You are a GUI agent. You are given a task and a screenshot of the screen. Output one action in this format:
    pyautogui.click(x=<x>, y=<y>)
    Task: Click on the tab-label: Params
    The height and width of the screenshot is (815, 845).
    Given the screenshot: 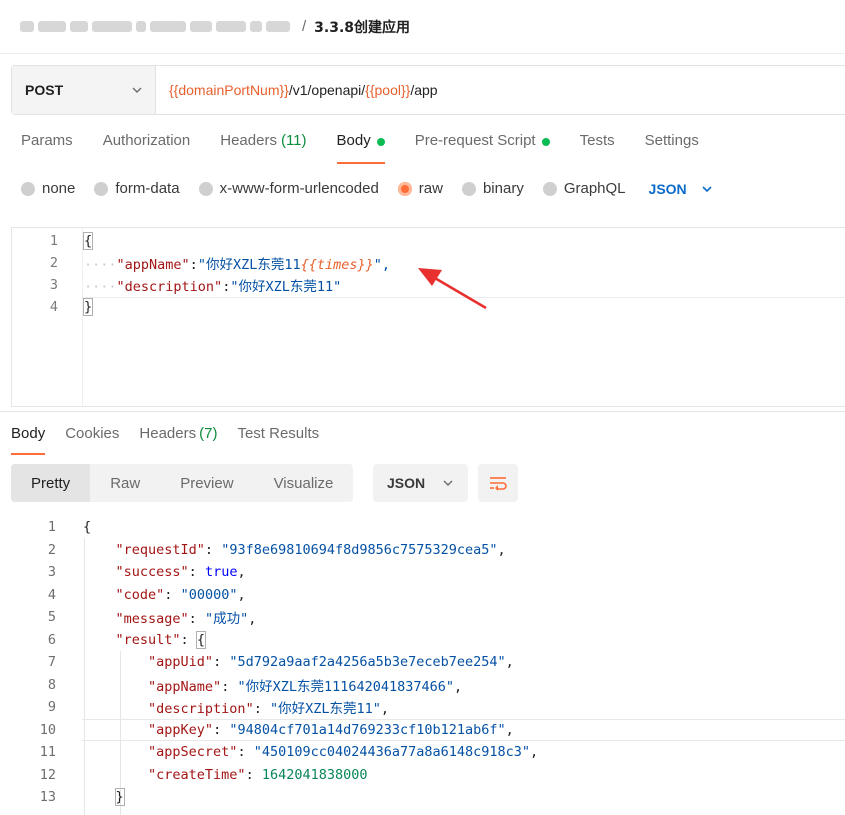 What is the action you would take?
    pyautogui.click(x=47, y=140)
    